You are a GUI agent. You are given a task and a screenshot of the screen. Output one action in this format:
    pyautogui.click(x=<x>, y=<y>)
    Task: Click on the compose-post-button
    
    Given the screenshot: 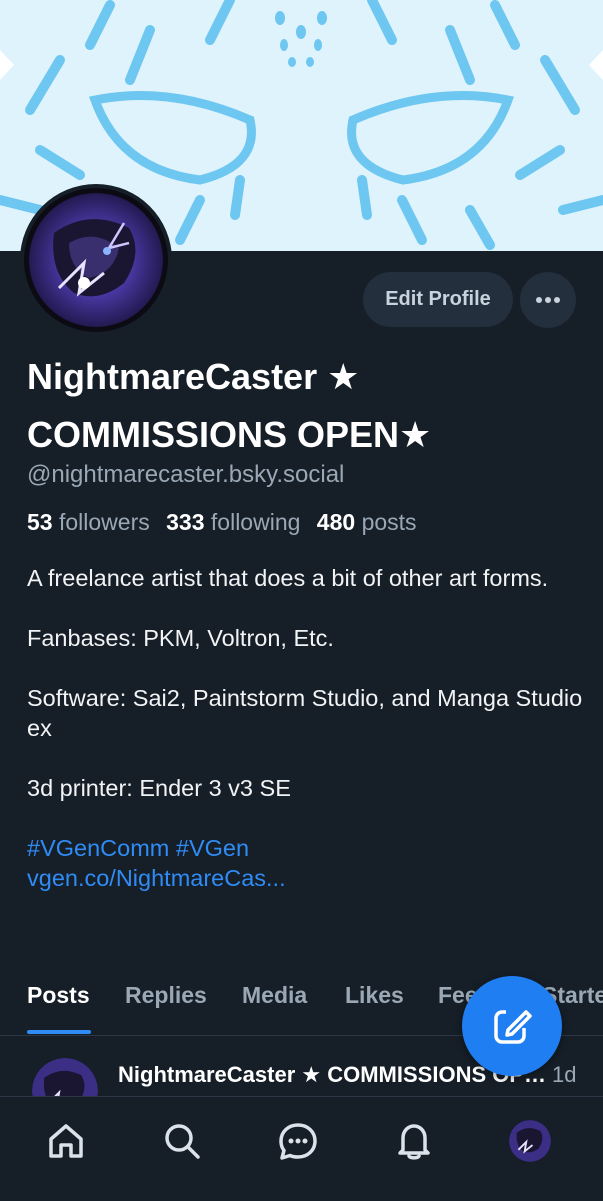 What is the action you would take?
    pyautogui.click(x=512, y=1026)
    